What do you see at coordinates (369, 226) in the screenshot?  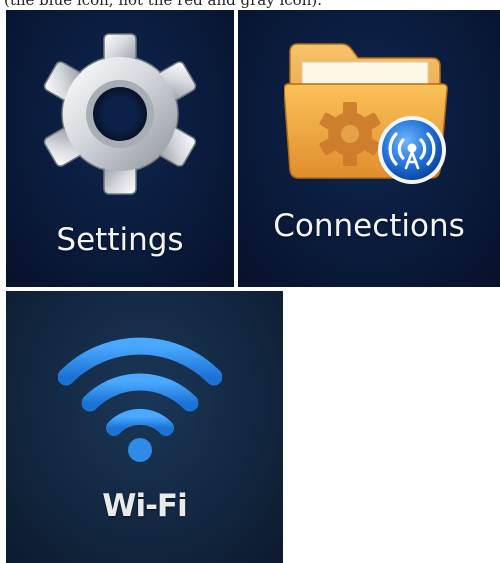 I see `connections-label: Connections` at bounding box center [369, 226].